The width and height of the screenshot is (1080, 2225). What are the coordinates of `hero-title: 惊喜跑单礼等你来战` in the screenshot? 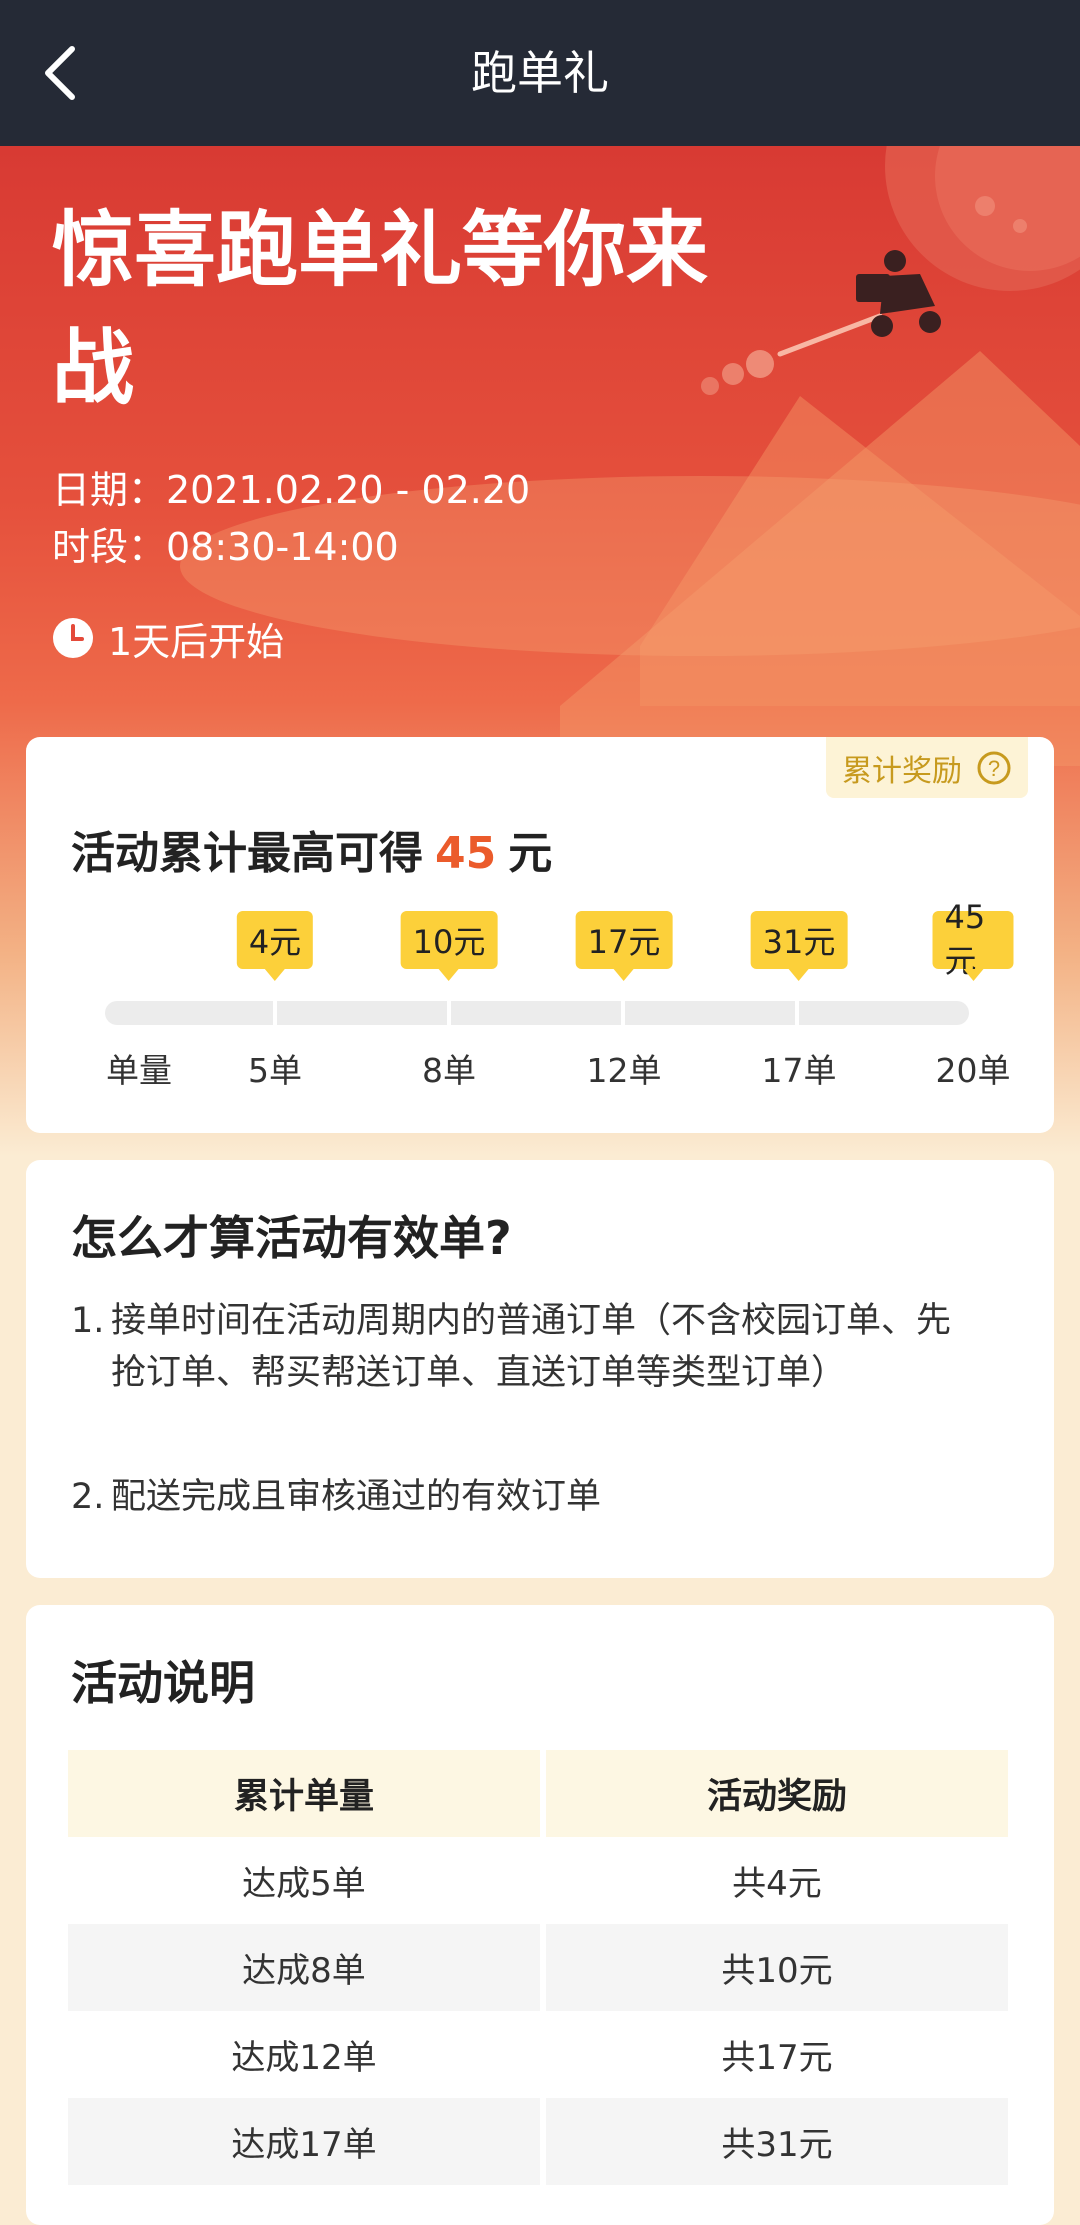 It's located at (380, 309).